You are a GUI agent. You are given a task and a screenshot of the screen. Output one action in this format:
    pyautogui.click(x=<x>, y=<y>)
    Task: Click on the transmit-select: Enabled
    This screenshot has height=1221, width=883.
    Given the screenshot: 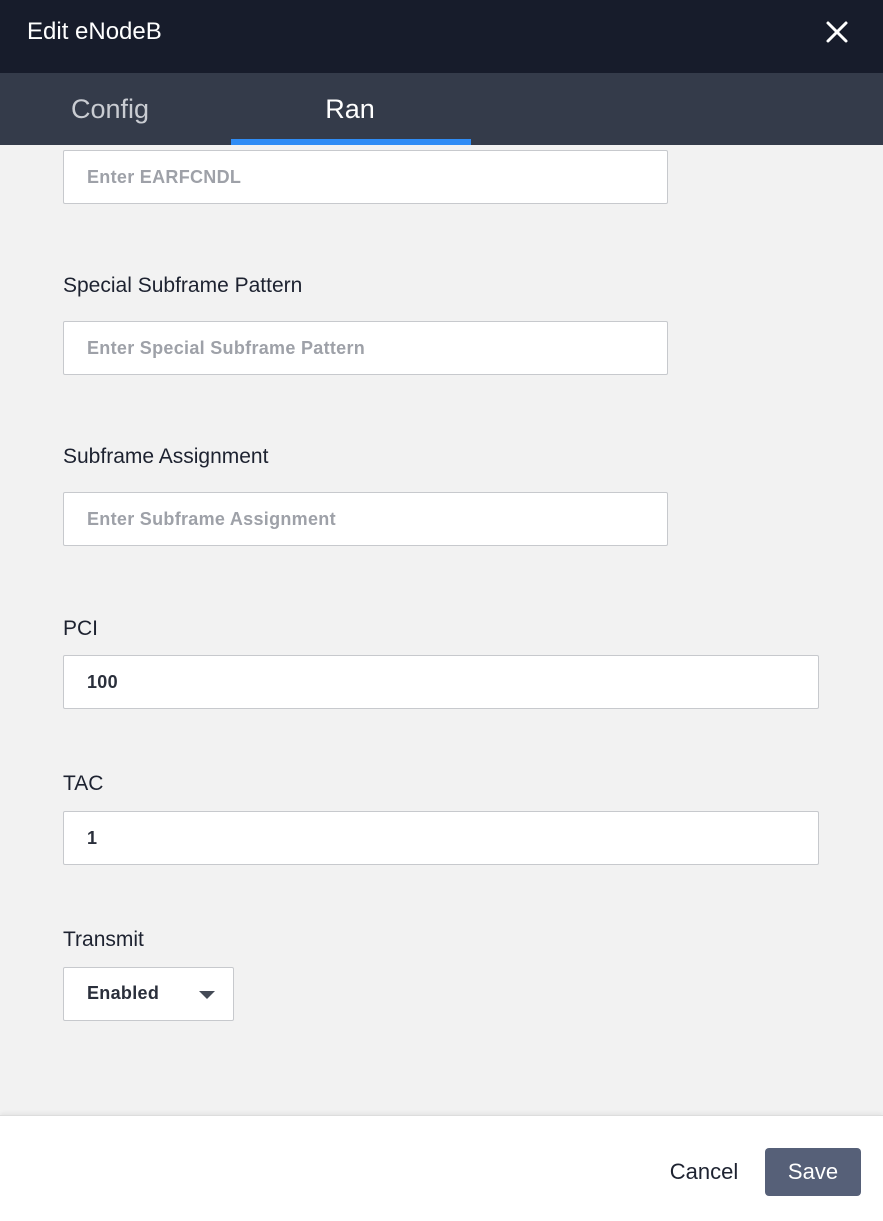 What is the action you would take?
    pyautogui.click(x=148, y=994)
    